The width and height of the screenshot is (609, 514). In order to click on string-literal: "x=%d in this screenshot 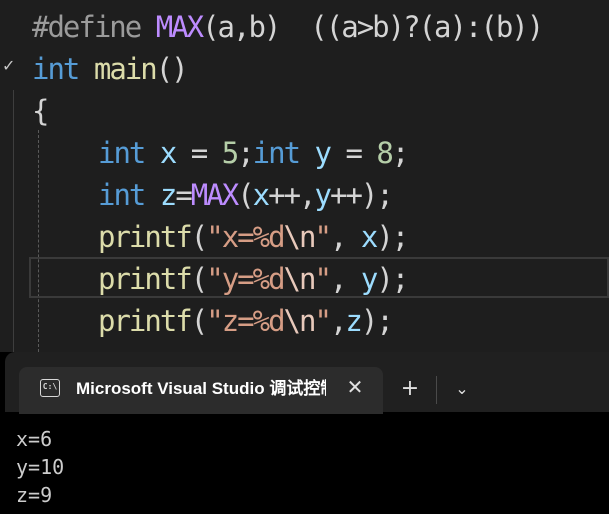, I will do `click(245, 237)`.